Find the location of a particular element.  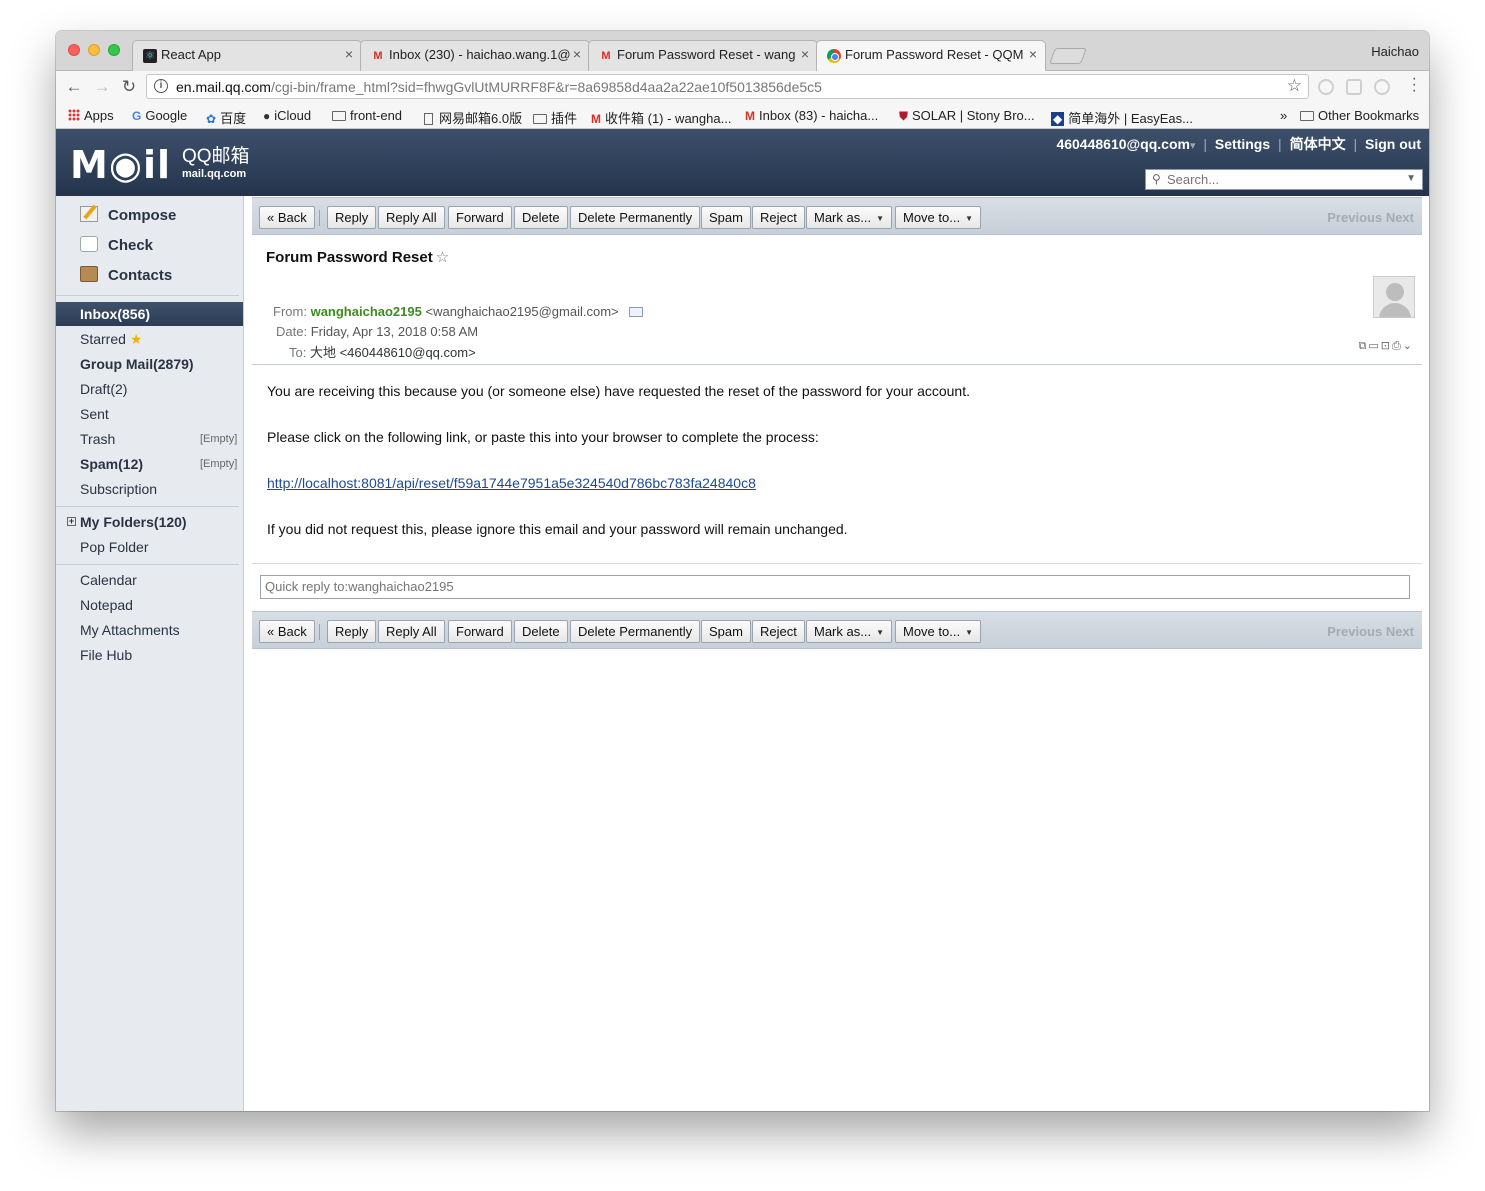

contacts-link: Contacts is located at coordinates (126, 275).